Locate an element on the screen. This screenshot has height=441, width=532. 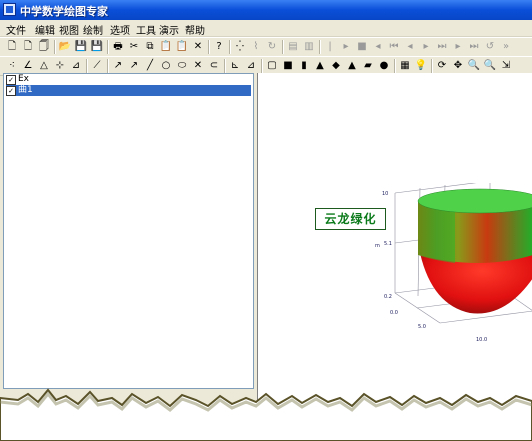
menu-edit: 编辑 is located at coordinates (45, 29).